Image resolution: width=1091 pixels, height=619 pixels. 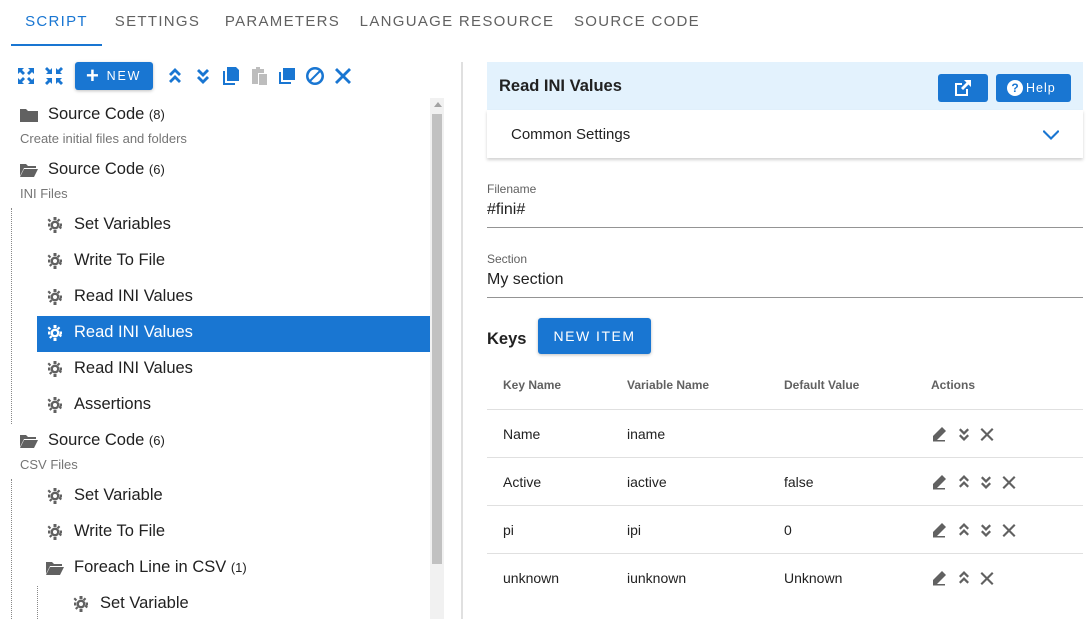 I want to click on panel-title: Read INI Values, so click(x=560, y=86).